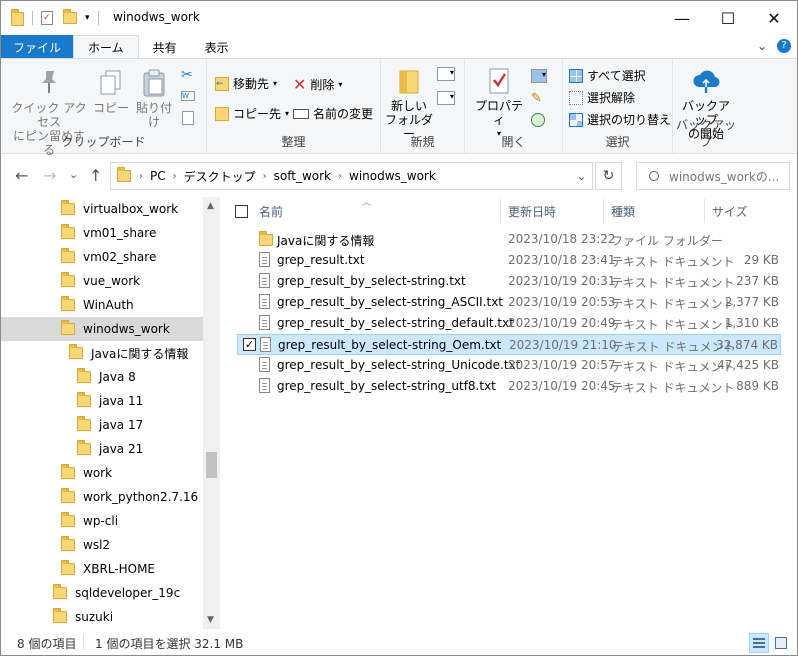  What do you see at coordinates (102, 569) in the screenshot?
I see `nav-item-xbrl-home: XBRL-HOME` at bounding box center [102, 569].